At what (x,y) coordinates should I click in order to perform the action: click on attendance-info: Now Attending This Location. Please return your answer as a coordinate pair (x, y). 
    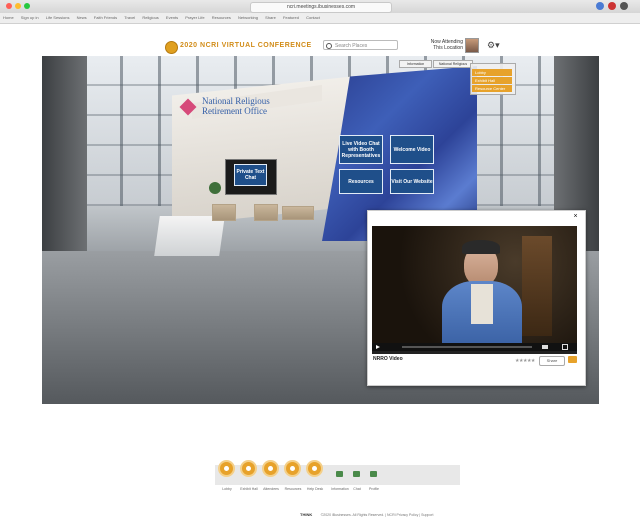
    Looking at the image, I should click on (438, 45).